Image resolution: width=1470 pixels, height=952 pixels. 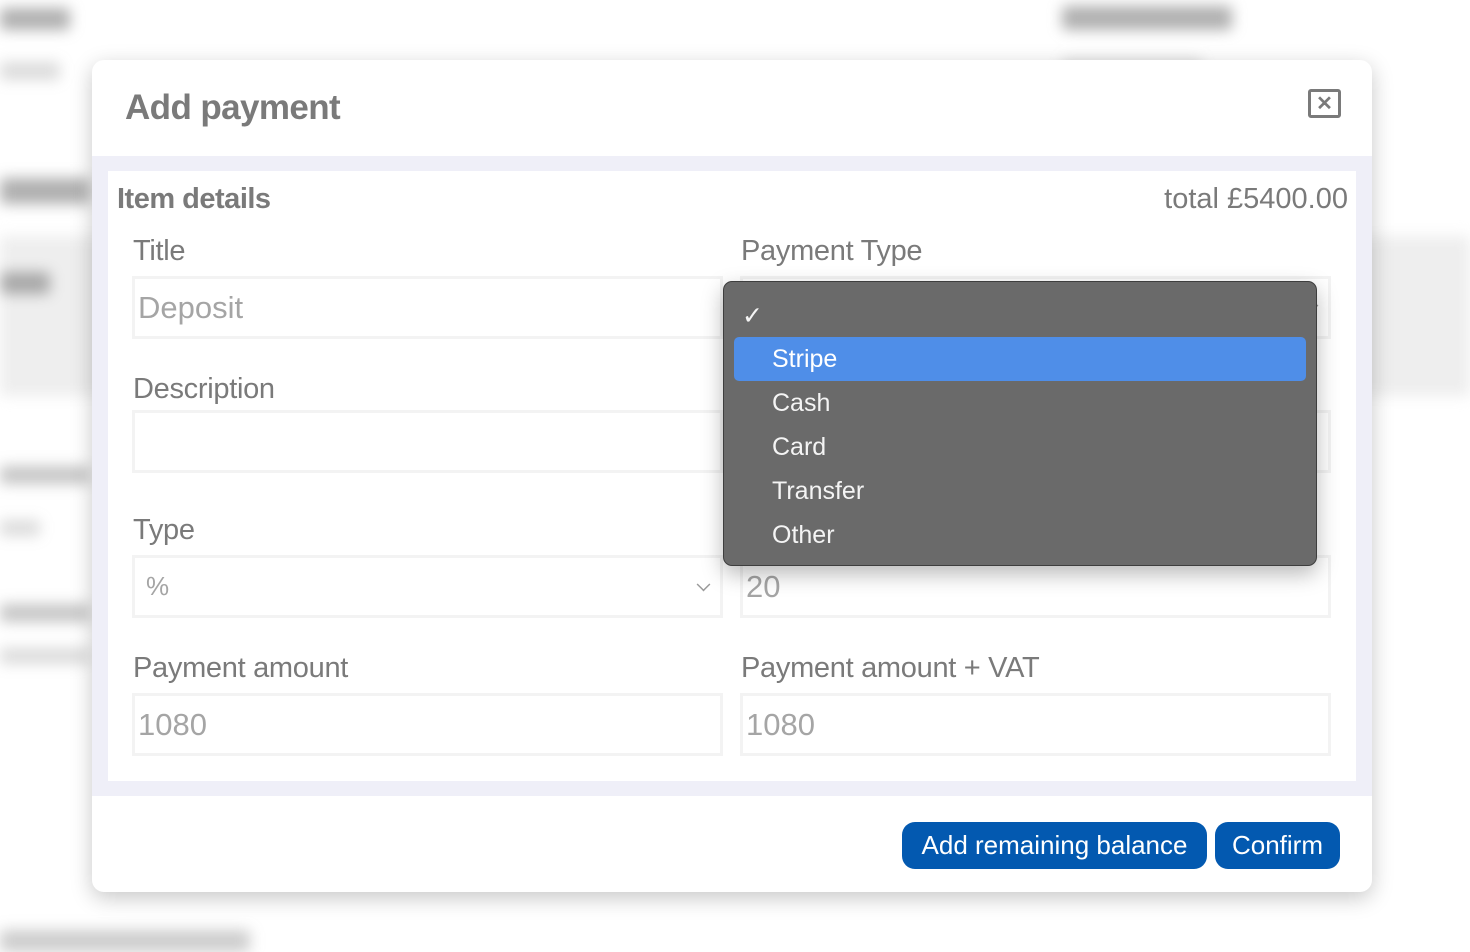 What do you see at coordinates (703, 584) in the screenshot?
I see `chevron-down-icon` at bounding box center [703, 584].